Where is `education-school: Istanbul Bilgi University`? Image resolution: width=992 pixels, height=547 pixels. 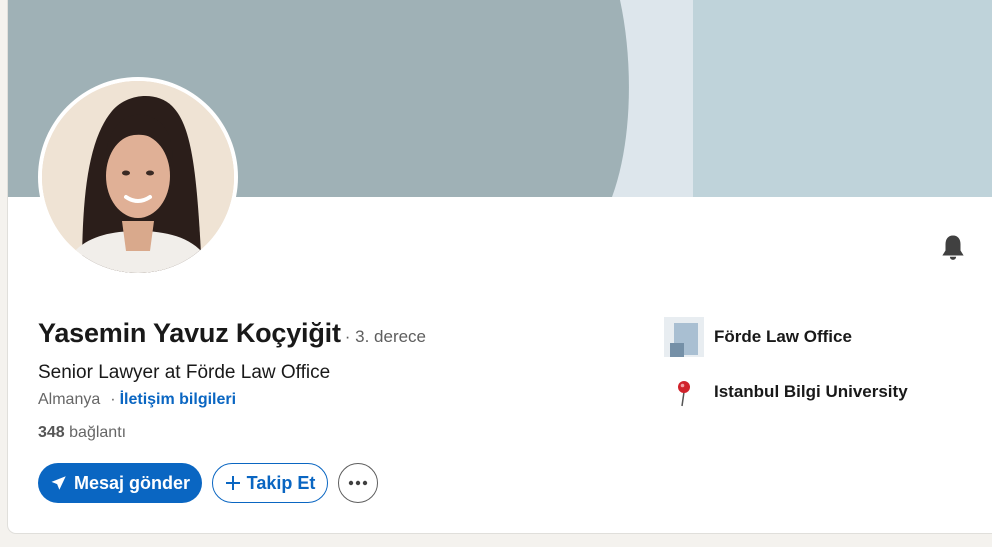
education-school: Istanbul Bilgi University is located at coordinates (786, 392).